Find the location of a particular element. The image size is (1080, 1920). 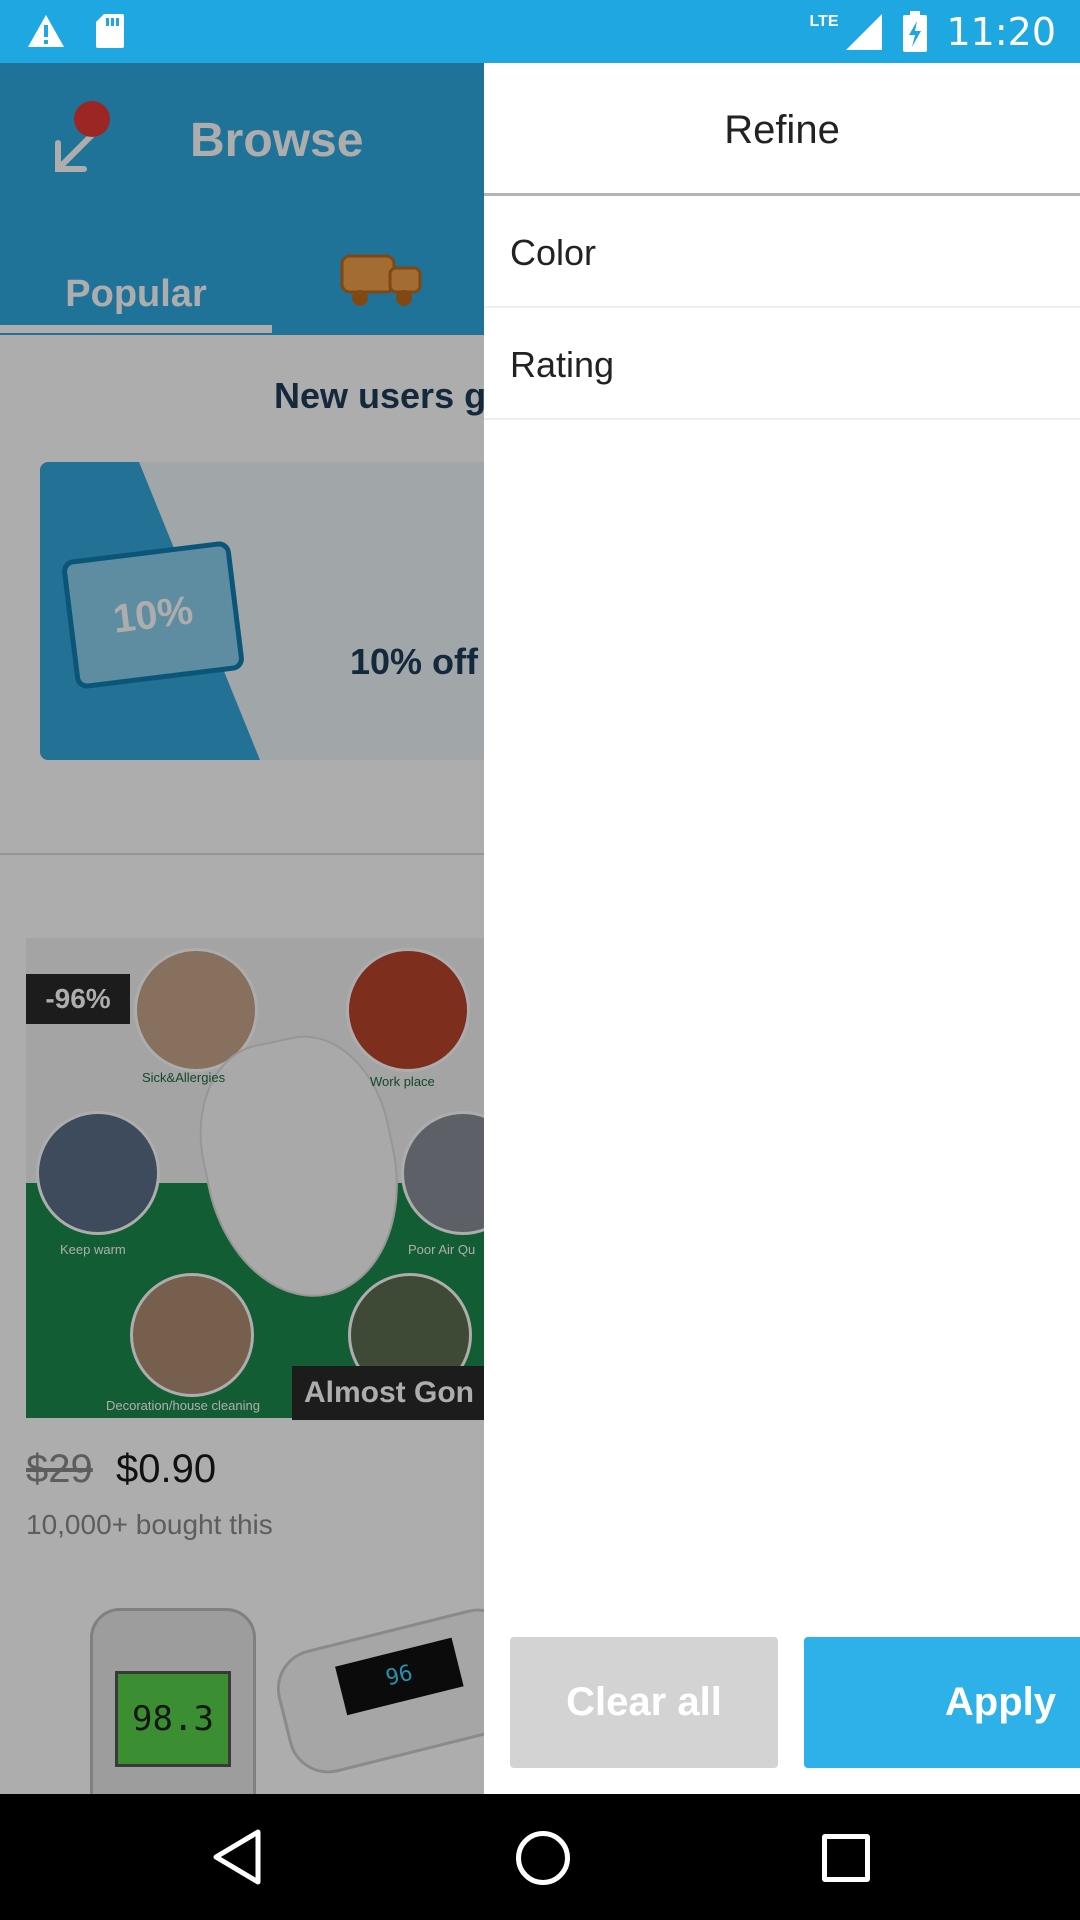

navigation-bar is located at coordinates (540, 1857).